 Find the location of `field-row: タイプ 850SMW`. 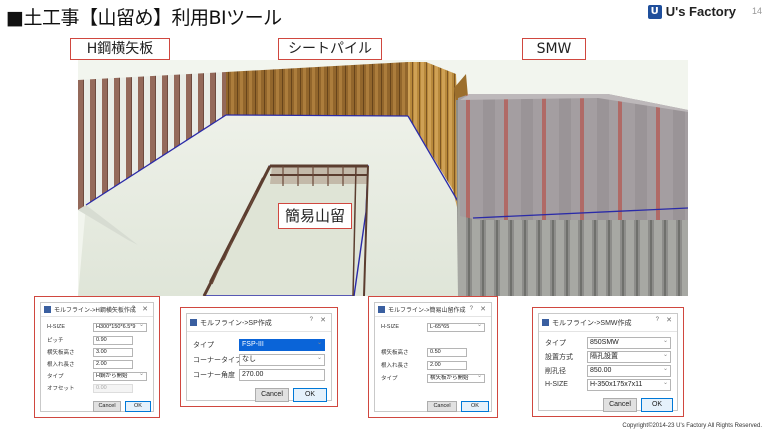

field-row: タイプ 850SMW is located at coordinates (608, 342).